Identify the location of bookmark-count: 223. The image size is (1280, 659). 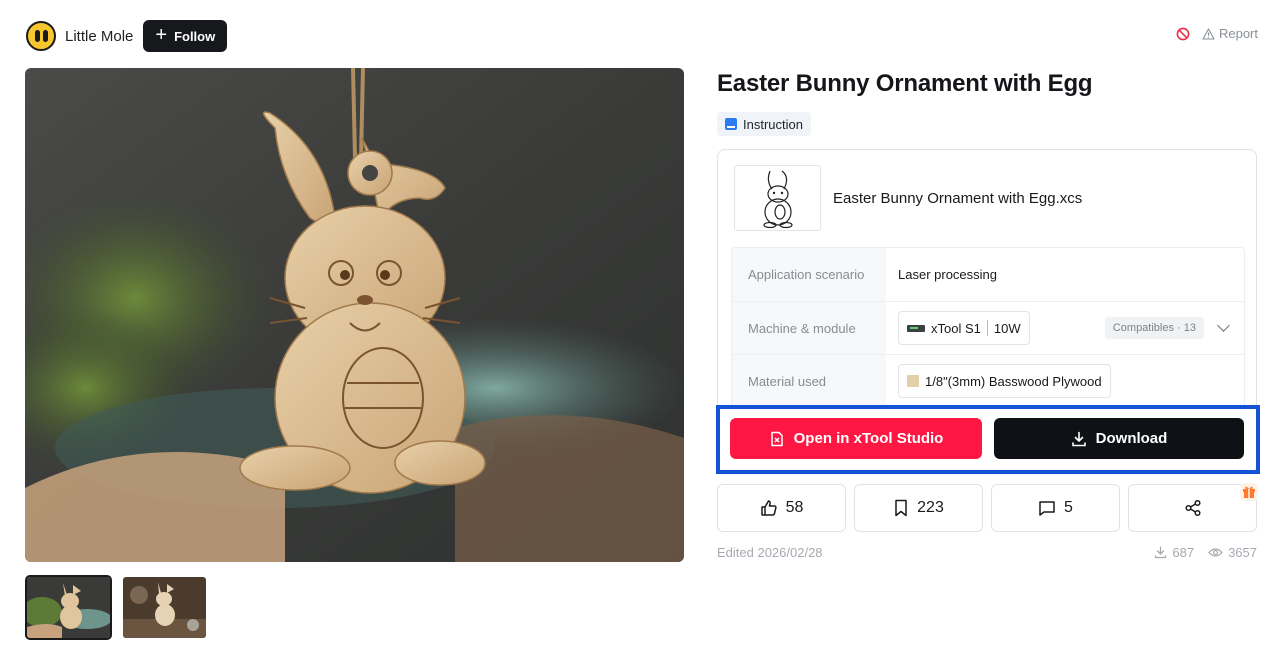
(930, 507).